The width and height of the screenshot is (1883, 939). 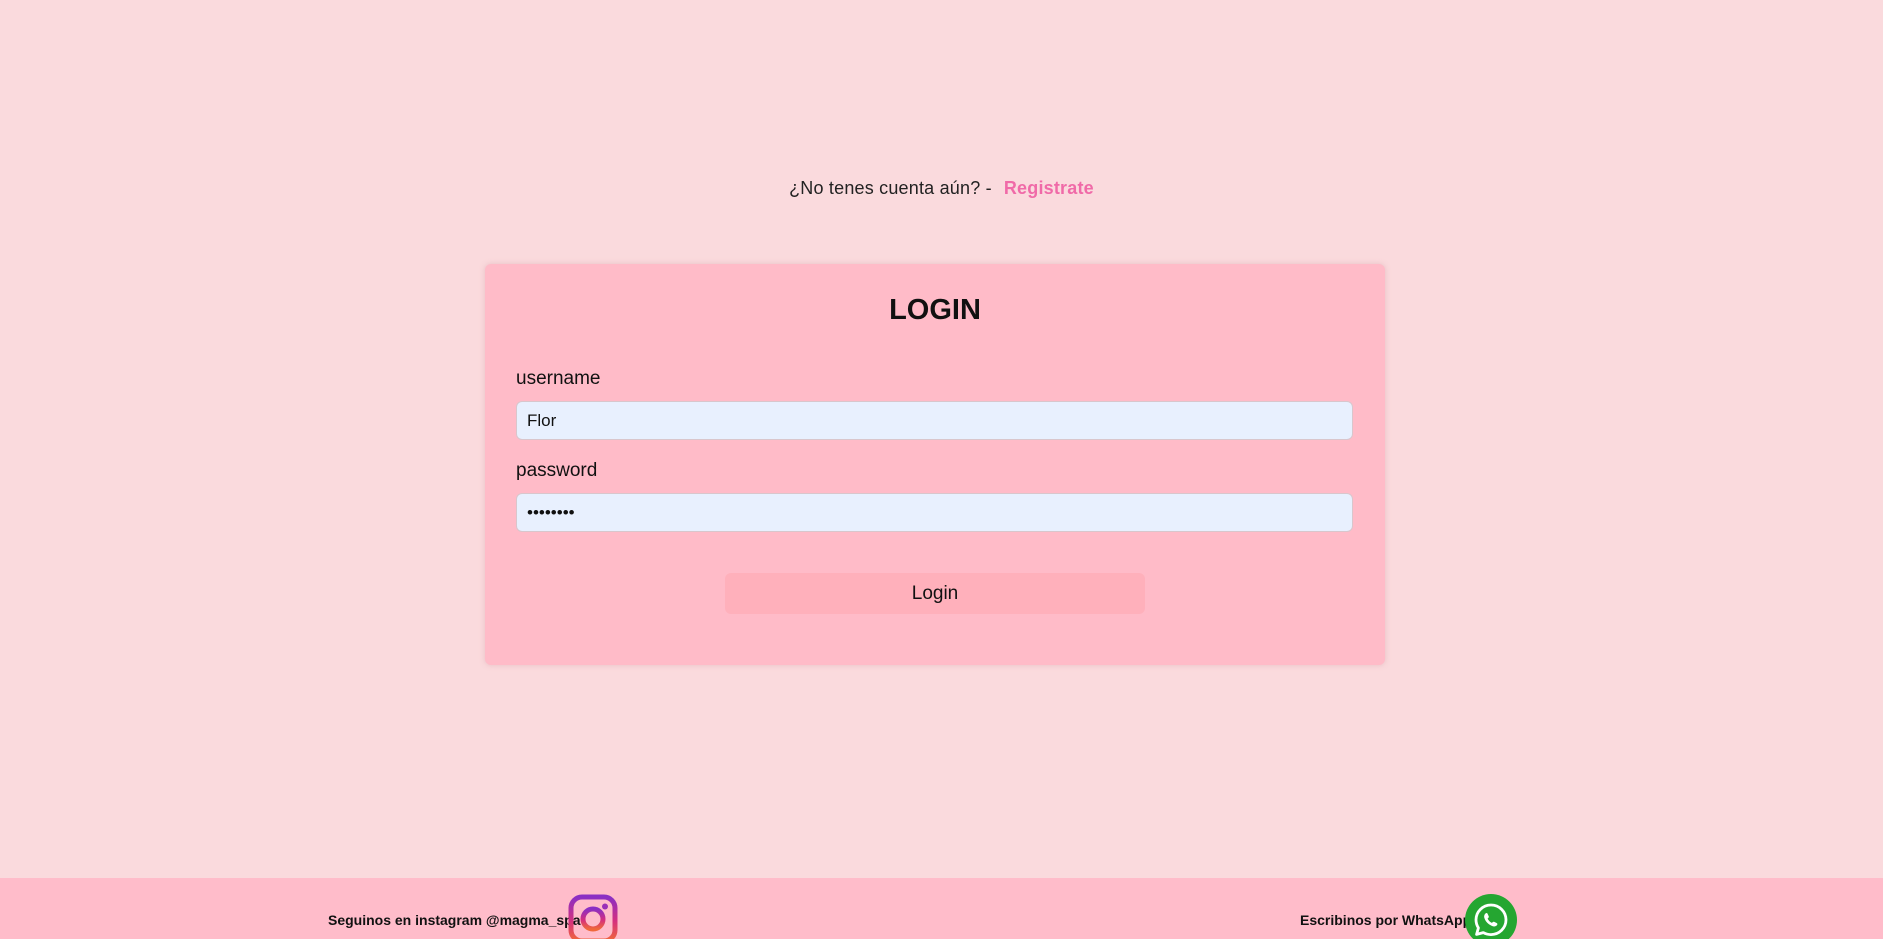 I want to click on instagram-icon, so click(x=593, y=916).